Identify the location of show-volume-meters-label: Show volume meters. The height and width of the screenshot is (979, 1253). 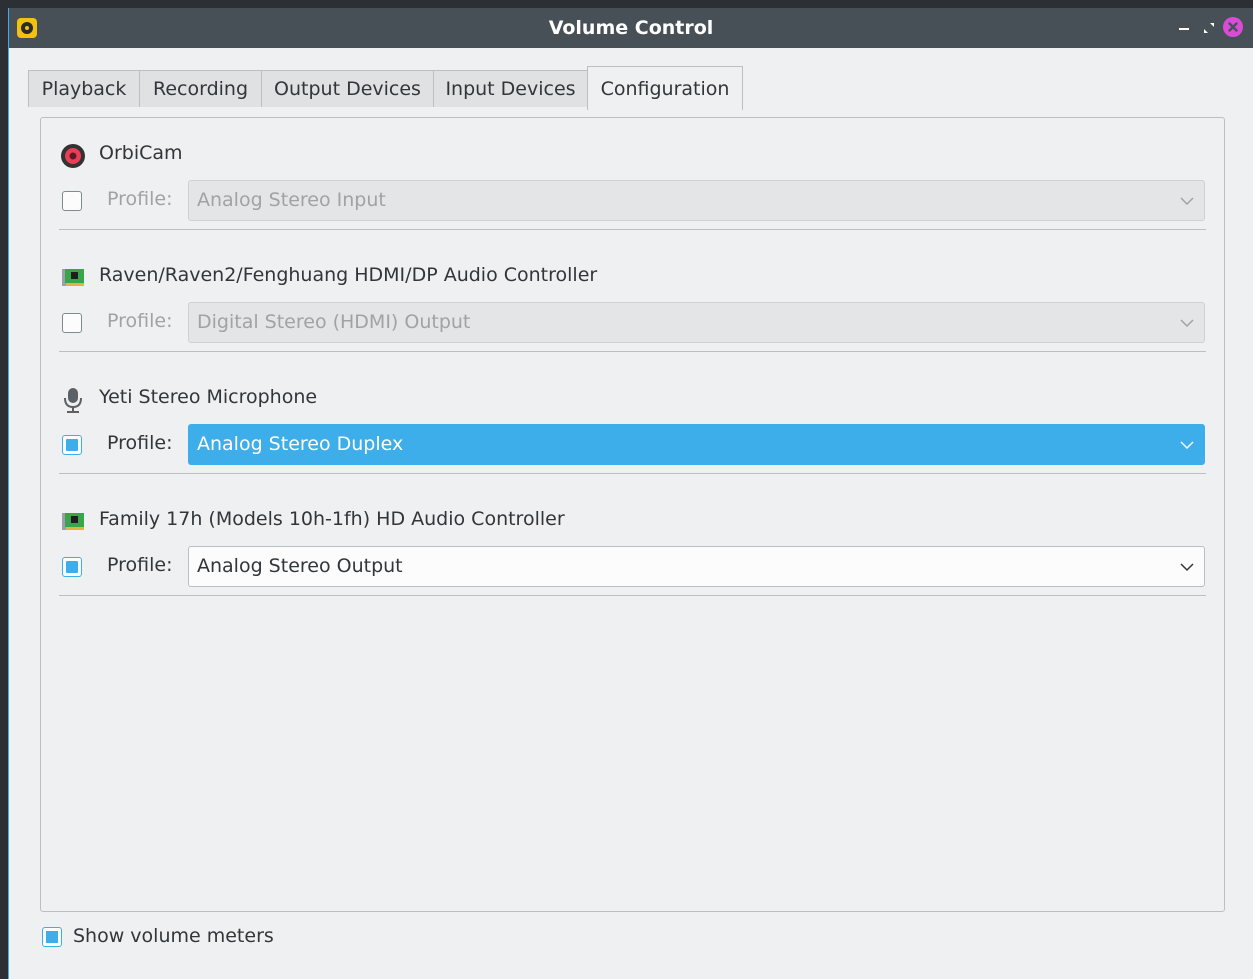
(173, 936).